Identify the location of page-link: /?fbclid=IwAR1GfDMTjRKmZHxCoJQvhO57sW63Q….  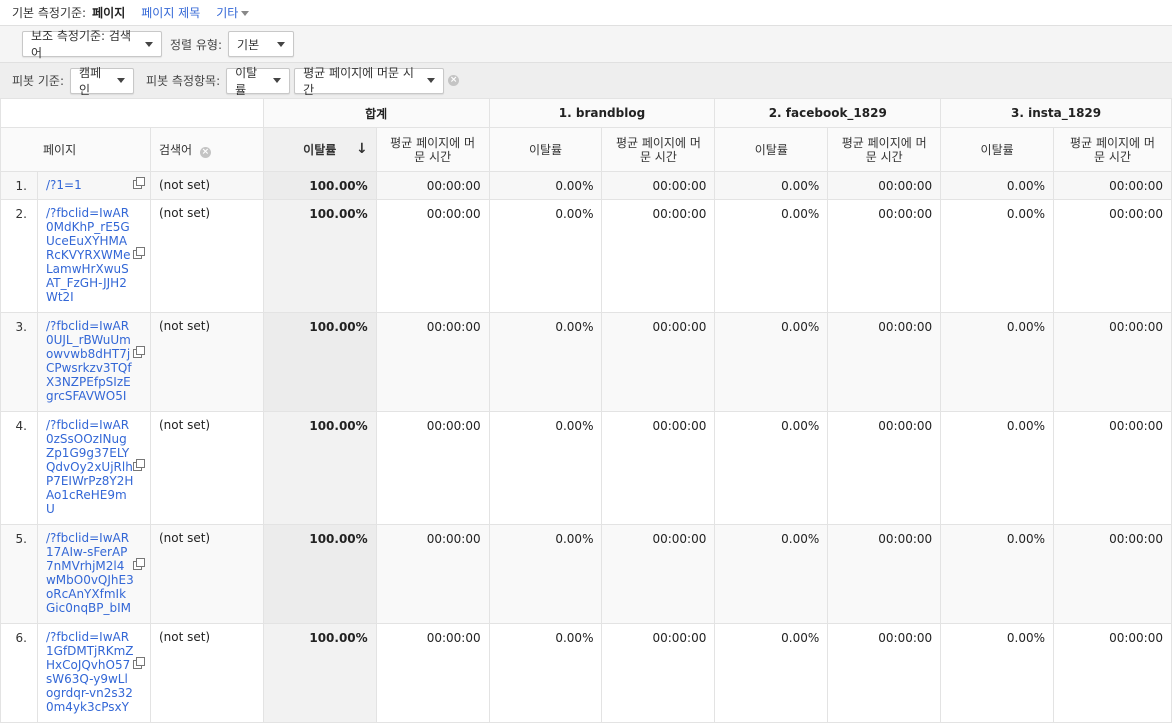
(90, 672).